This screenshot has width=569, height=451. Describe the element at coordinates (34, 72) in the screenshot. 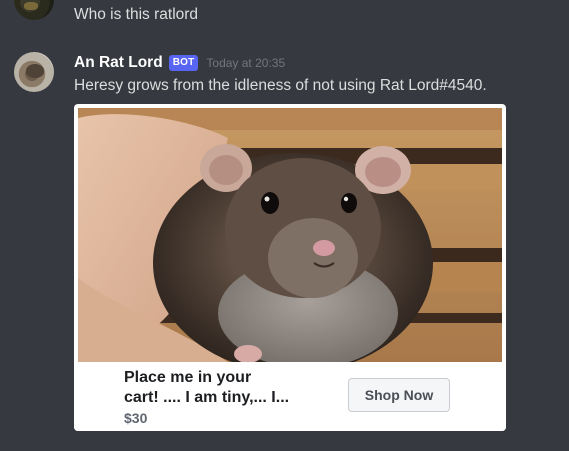

I see `bot-avatar` at that location.